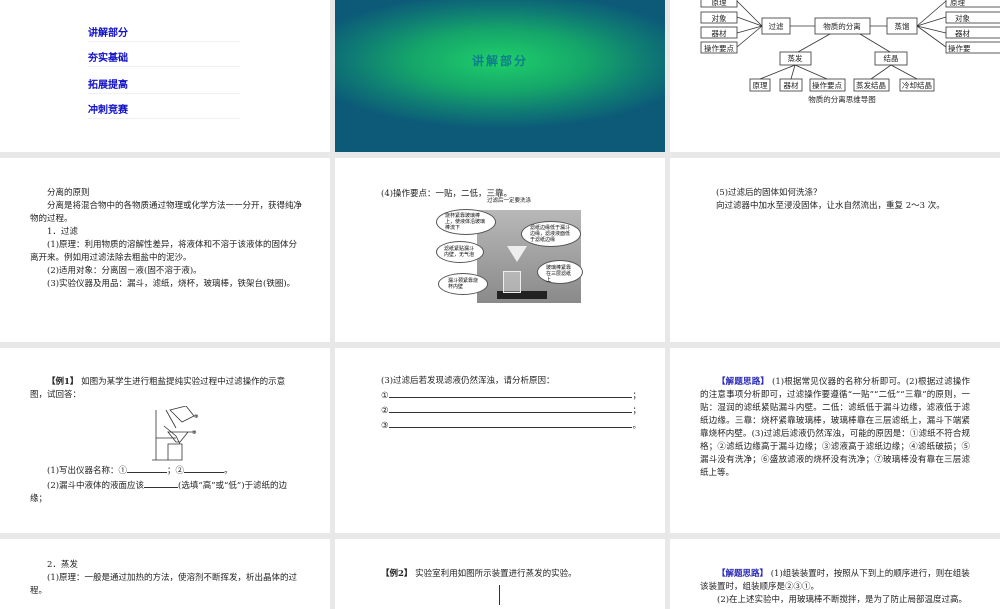 This screenshot has width=1000, height=609. Describe the element at coordinates (827, 85) in the screenshot. I see `map-bottom-item: 操作要点` at that location.